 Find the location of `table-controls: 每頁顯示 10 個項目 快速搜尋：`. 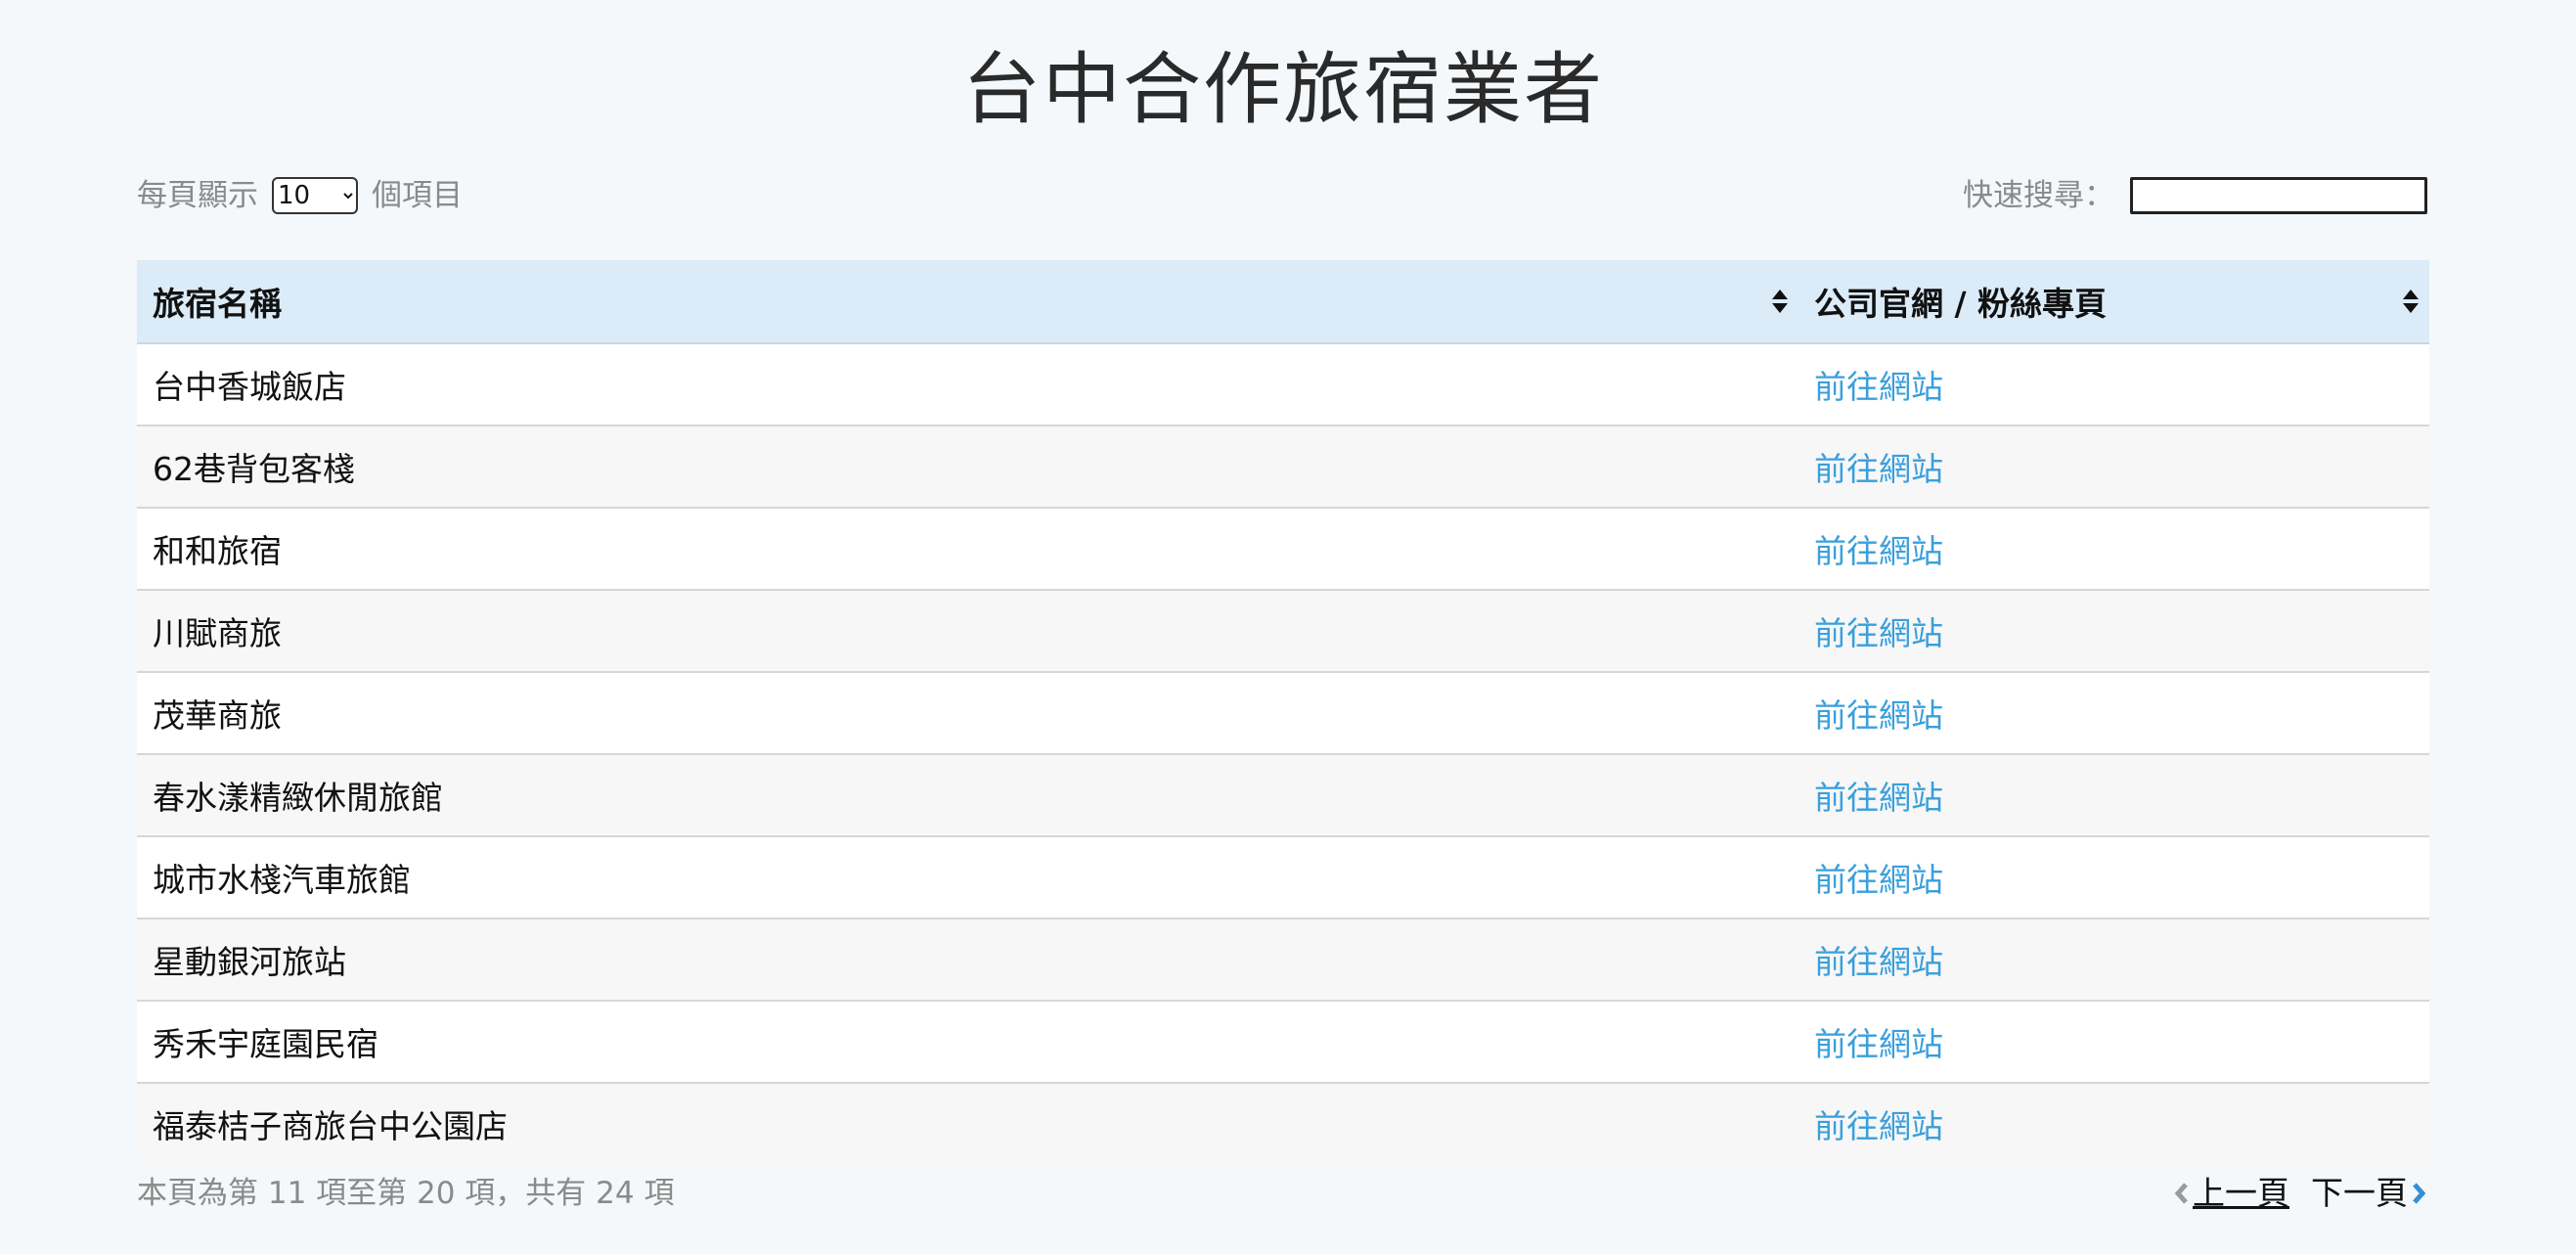

table-controls: 每頁顯示 10 個項目 快速搜尋： is located at coordinates (1283, 195).